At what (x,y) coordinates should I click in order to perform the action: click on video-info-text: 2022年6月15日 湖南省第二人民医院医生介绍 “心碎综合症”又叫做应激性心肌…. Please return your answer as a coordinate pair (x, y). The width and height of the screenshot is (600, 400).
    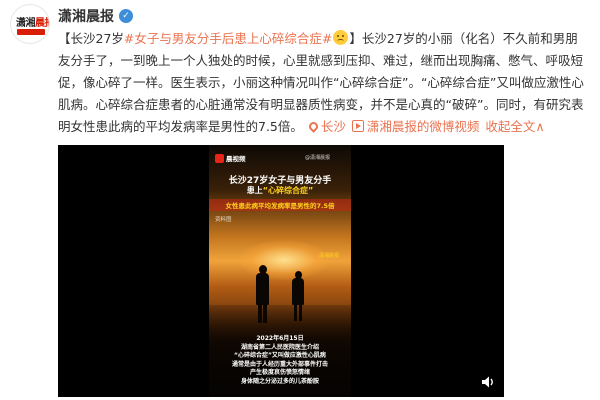
    Looking at the image, I should click on (279, 360).